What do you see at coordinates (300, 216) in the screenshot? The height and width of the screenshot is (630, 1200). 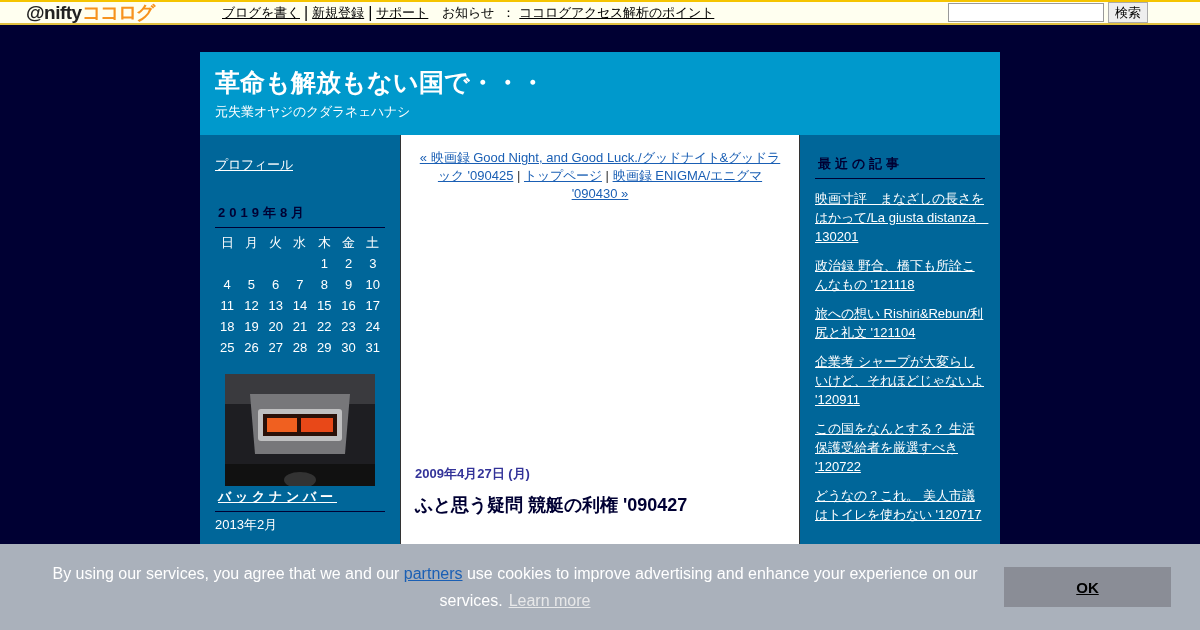 I see `calendar-title: 2019年8月` at bounding box center [300, 216].